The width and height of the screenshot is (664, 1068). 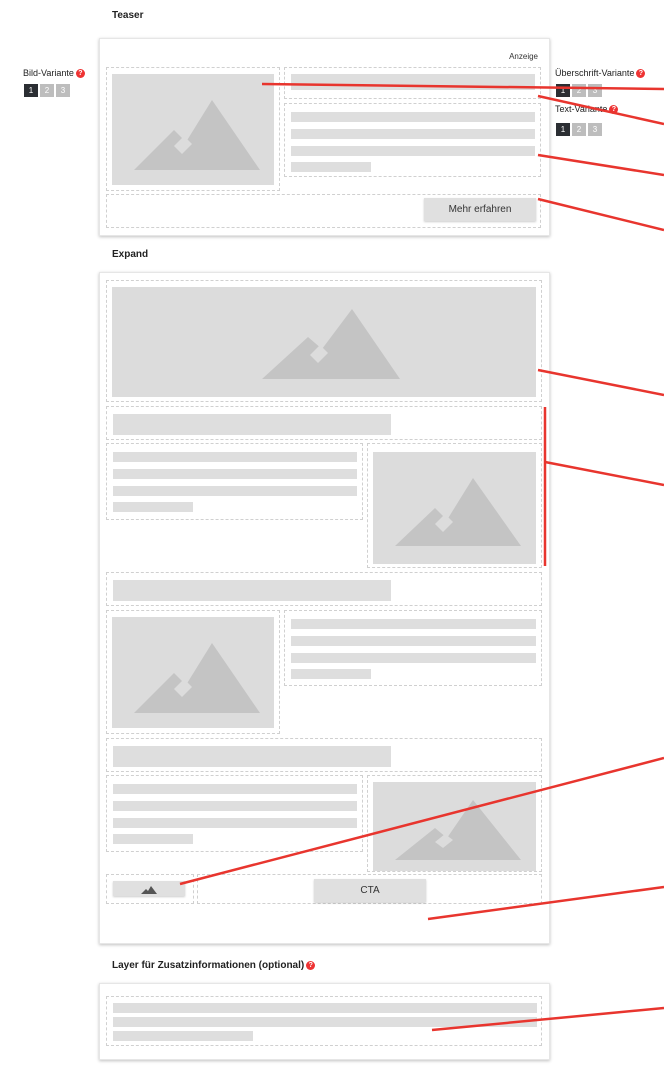 What do you see at coordinates (563, 90) in the screenshot?
I see `ueberschrift-variante-1: 1` at bounding box center [563, 90].